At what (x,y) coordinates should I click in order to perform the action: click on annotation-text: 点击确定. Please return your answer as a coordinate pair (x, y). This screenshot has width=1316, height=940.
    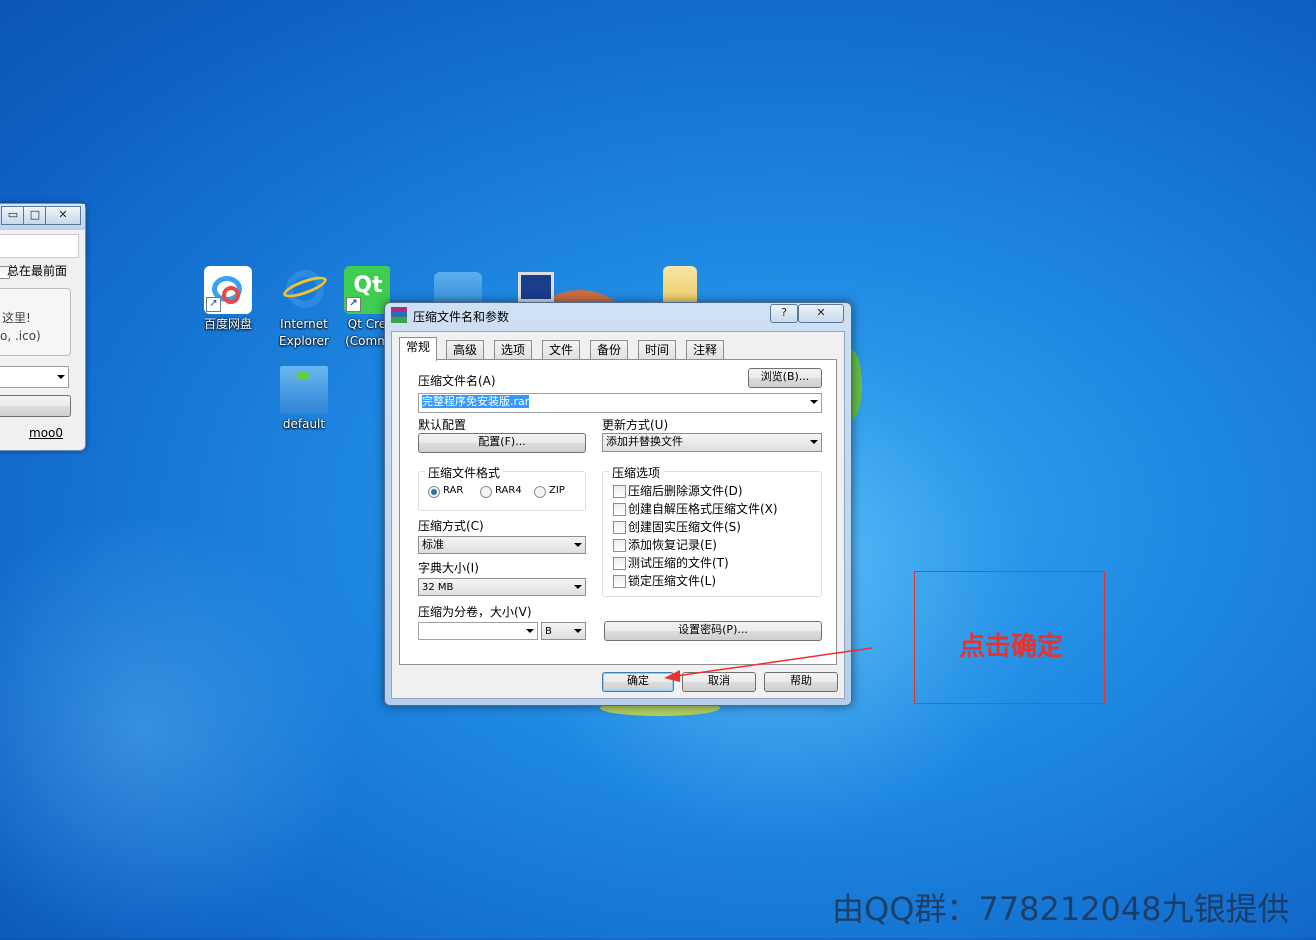
    Looking at the image, I should click on (1011, 647).